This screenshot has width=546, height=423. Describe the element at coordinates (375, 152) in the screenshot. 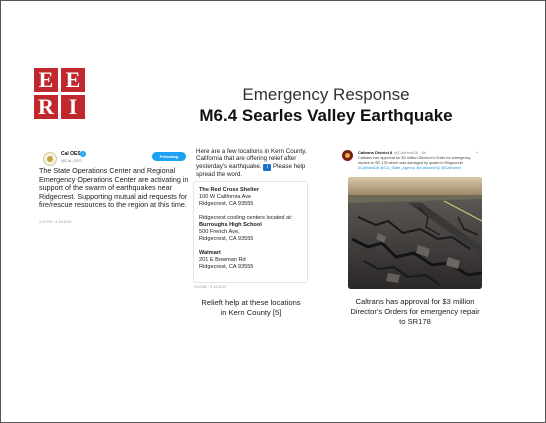

I see `tweet-author: Caltrans District 8` at that location.